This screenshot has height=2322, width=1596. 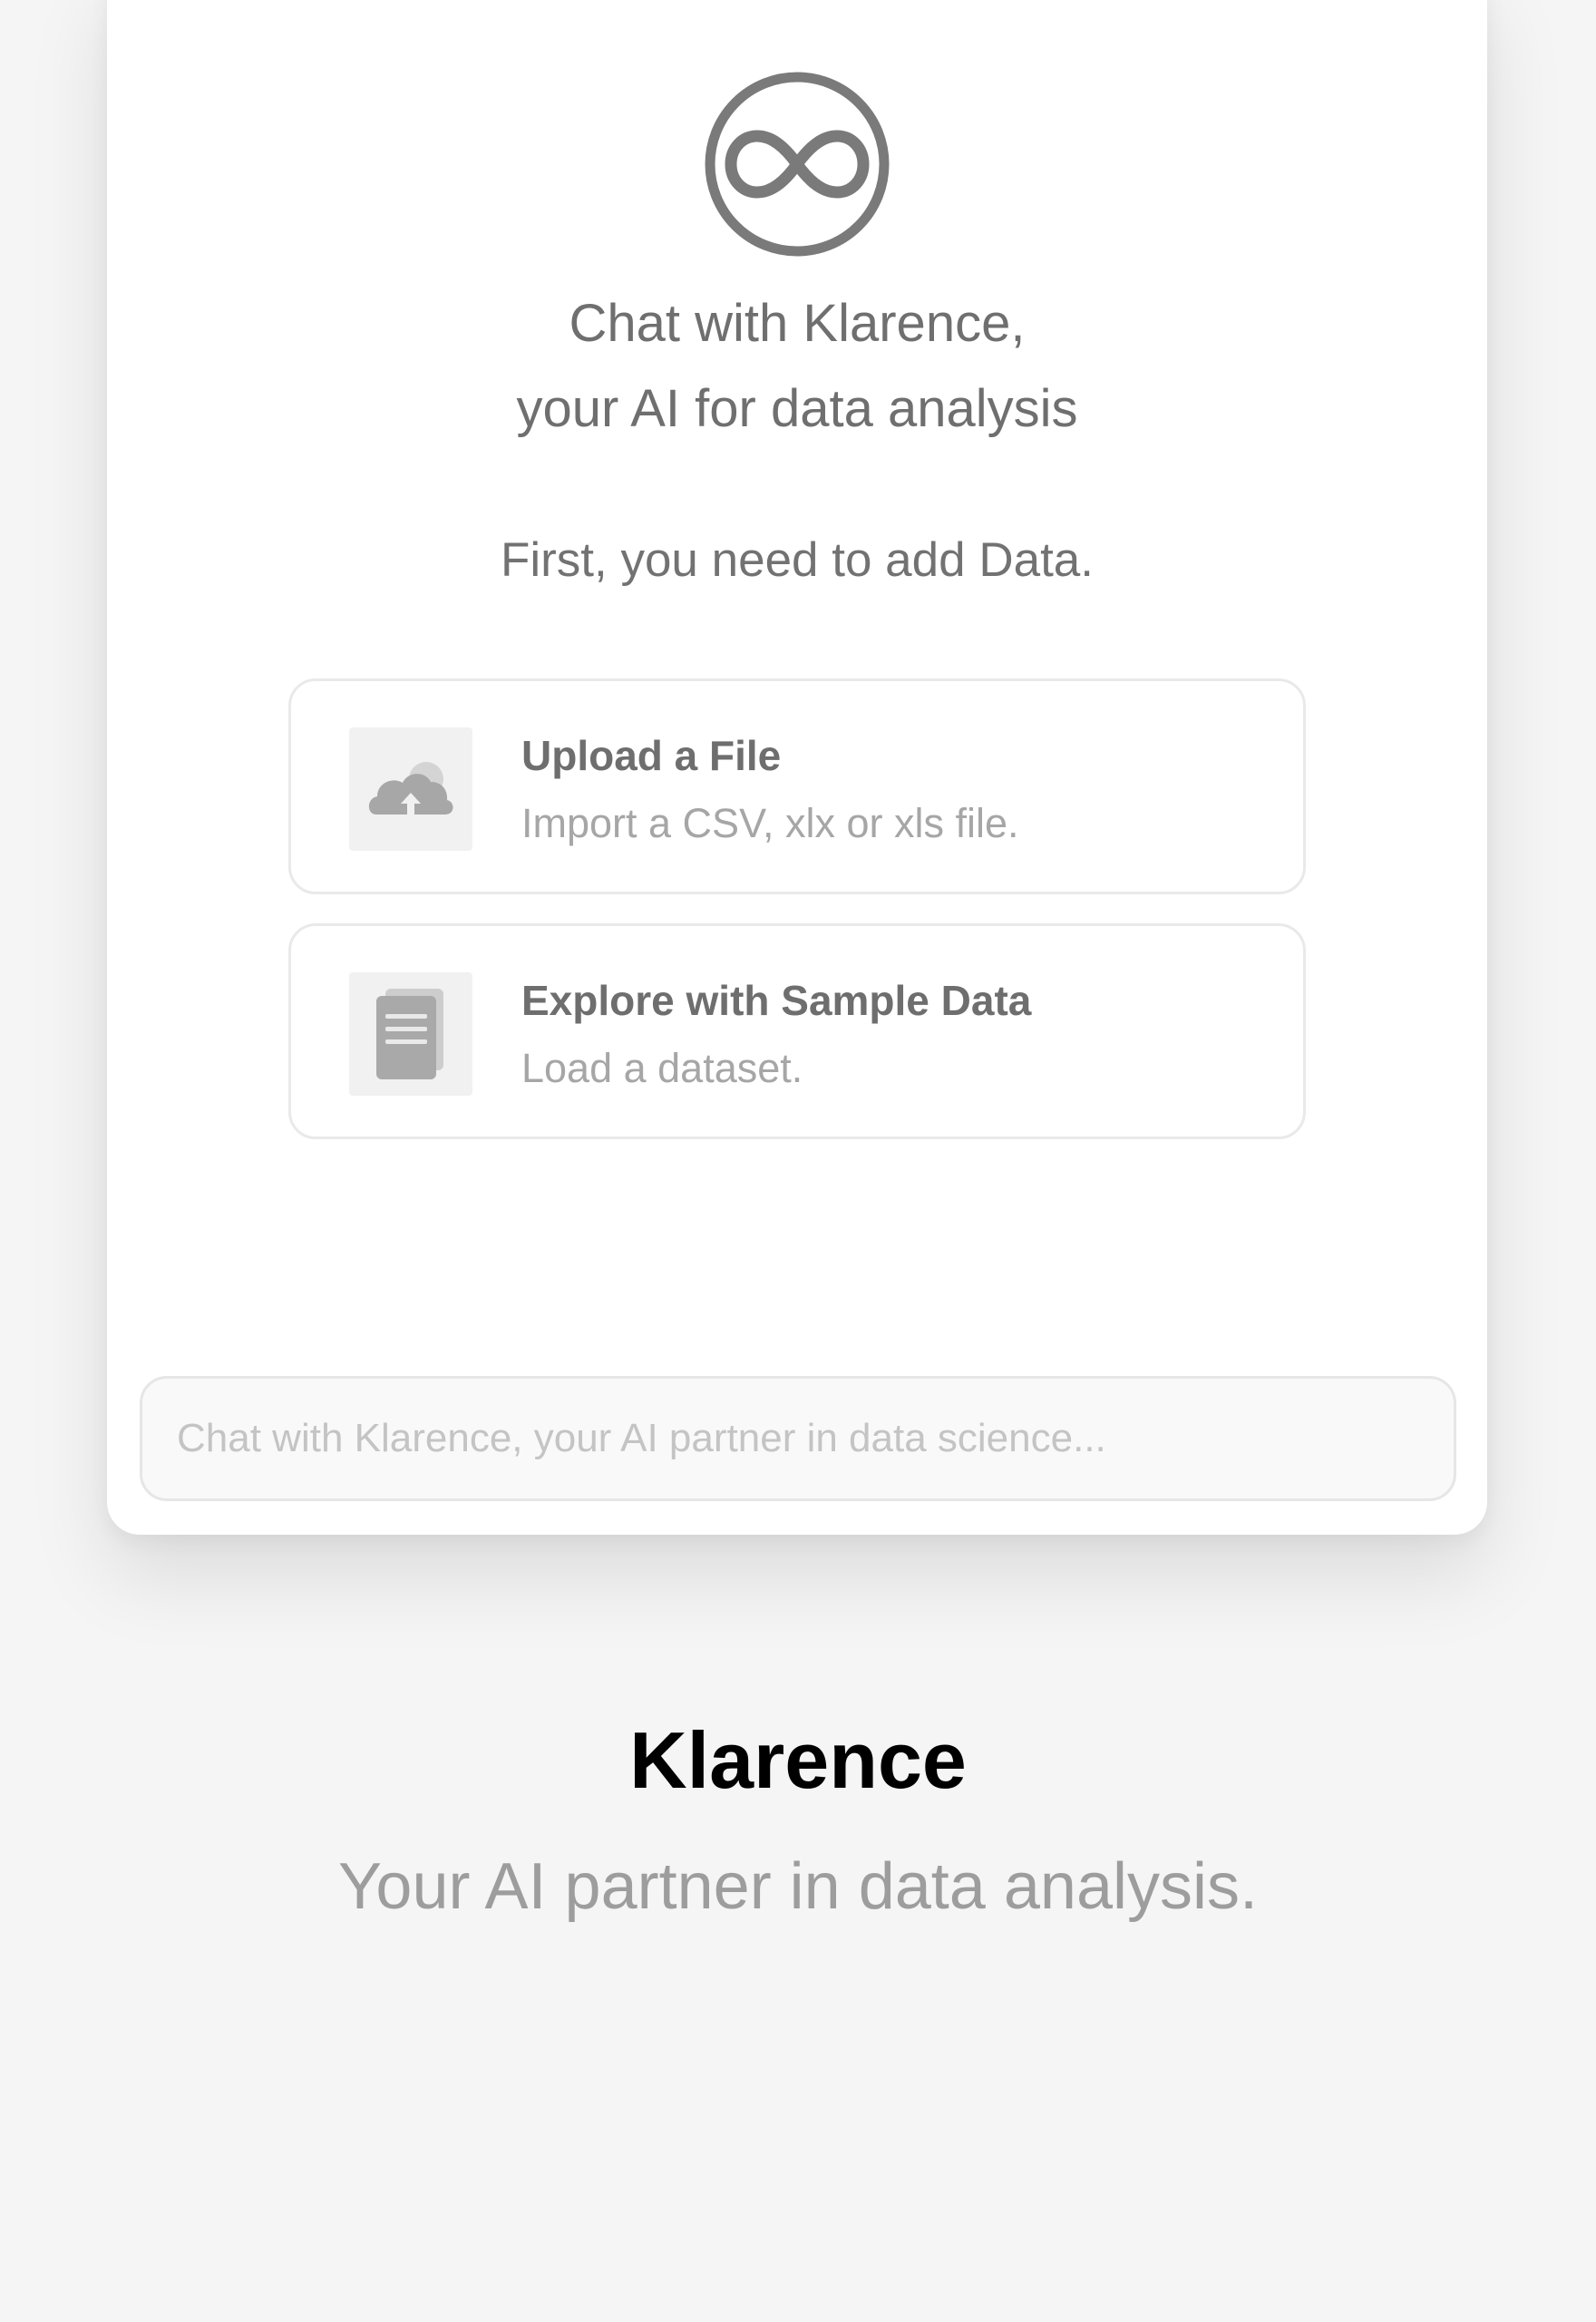 What do you see at coordinates (410, 789) in the screenshot?
I see `cloud-upload-icon` at bounding box center [410, 789].